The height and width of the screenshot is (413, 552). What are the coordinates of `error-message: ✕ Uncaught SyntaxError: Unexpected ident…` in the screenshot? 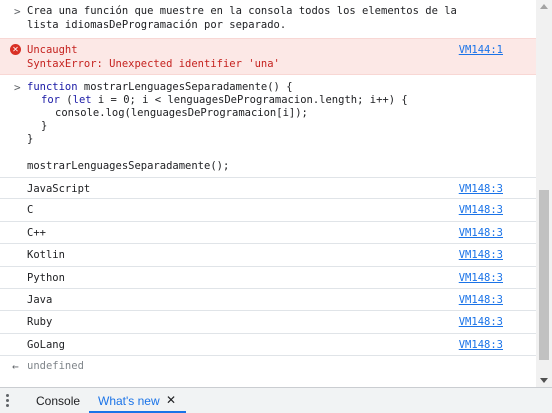 It's located at (268, 56).